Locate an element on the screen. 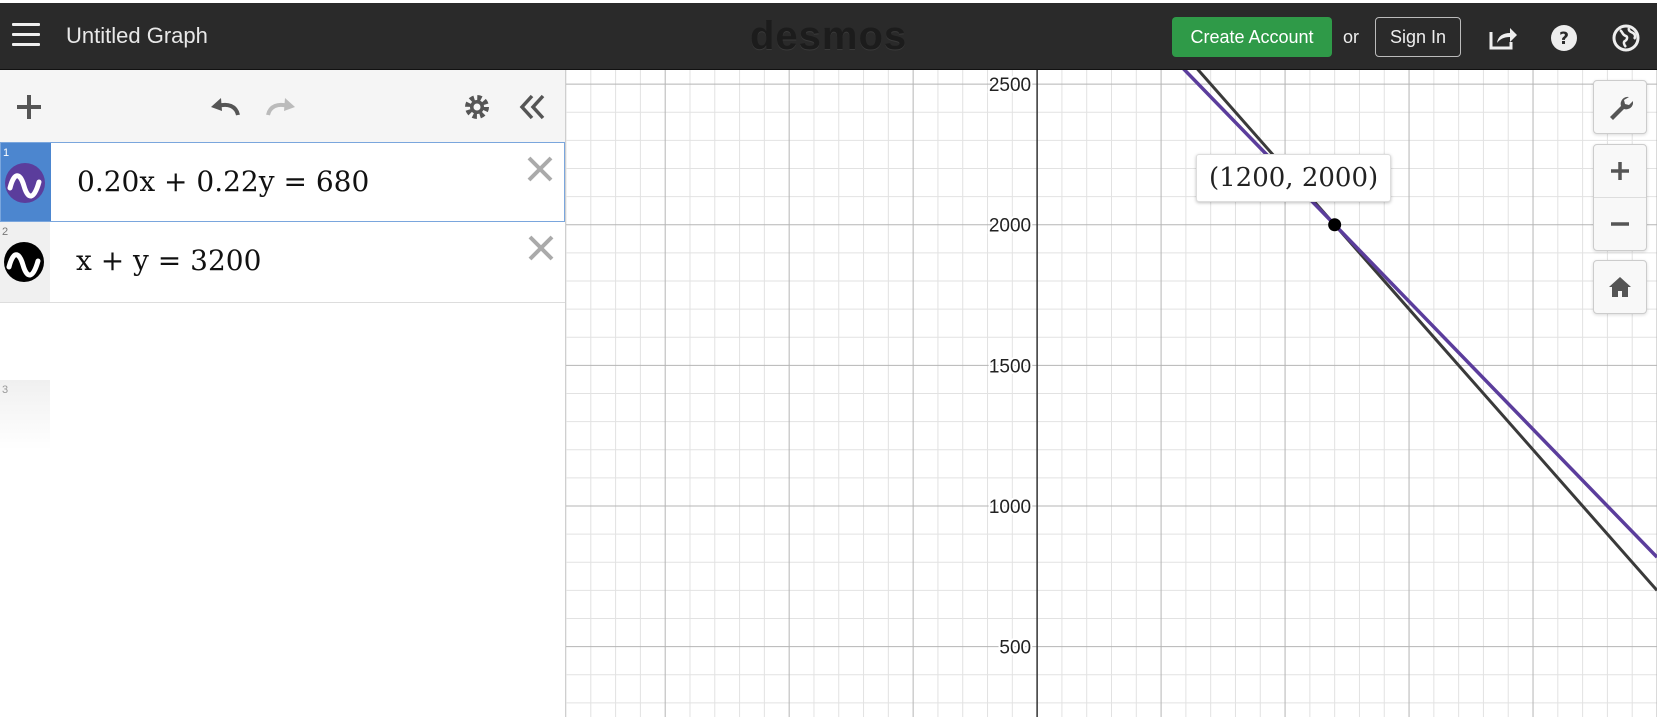 The image size is (1663, 717). expression-toolbar is located at coordinates (282, 106).